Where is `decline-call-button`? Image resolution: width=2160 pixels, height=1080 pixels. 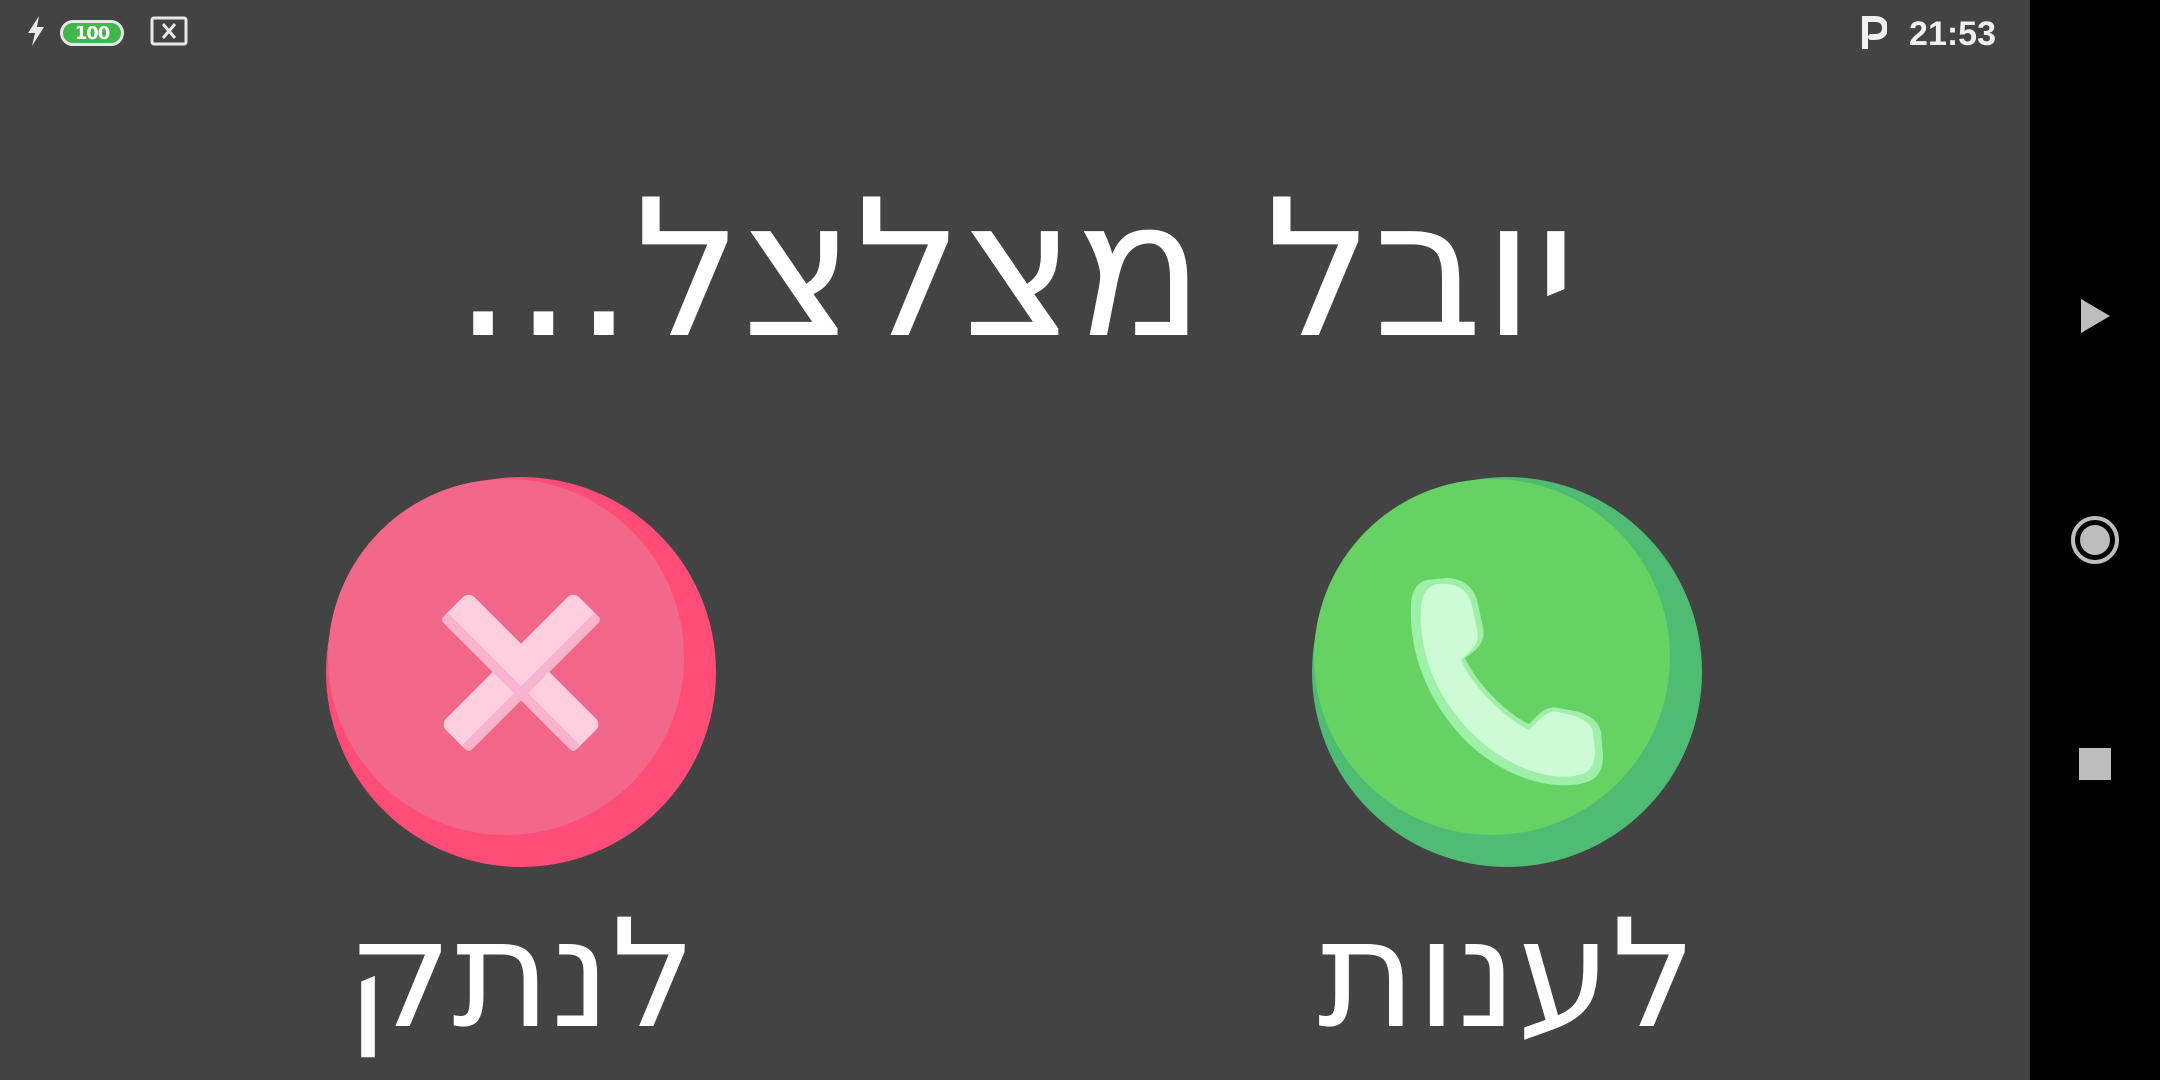
decline-call-button is located at coordinates (521, 672).